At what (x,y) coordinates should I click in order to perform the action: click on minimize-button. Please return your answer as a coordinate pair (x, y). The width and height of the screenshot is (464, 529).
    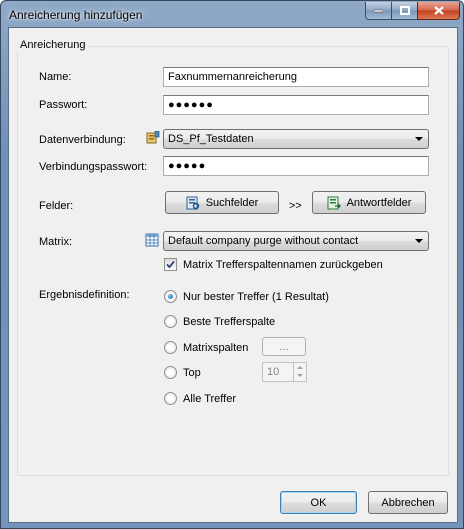
    Looking at the image, I should click on (378, 11).